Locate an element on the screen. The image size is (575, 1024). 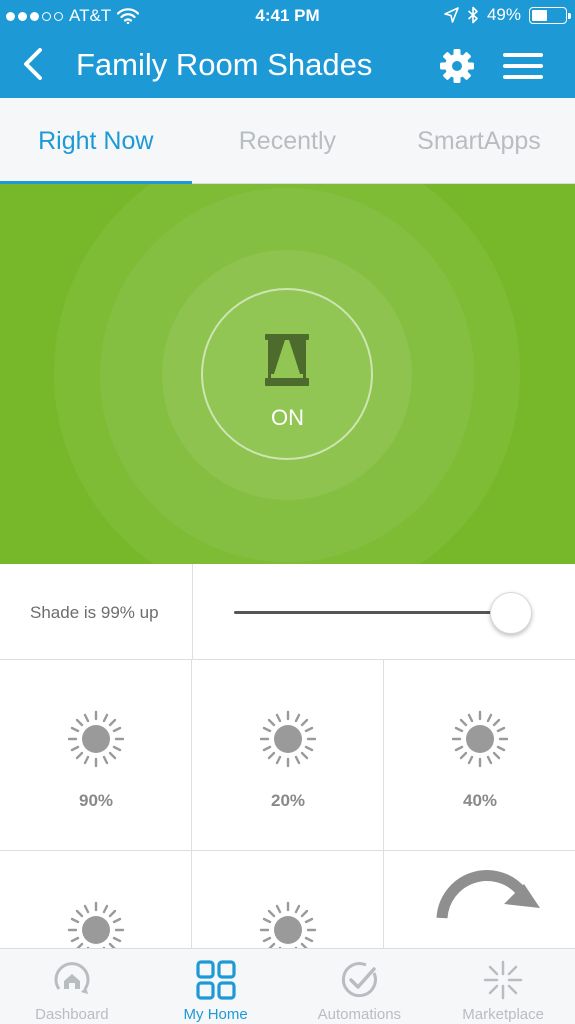
status-bar: AT&T 4:41 PM 49% is located at coordinates (287, 16).